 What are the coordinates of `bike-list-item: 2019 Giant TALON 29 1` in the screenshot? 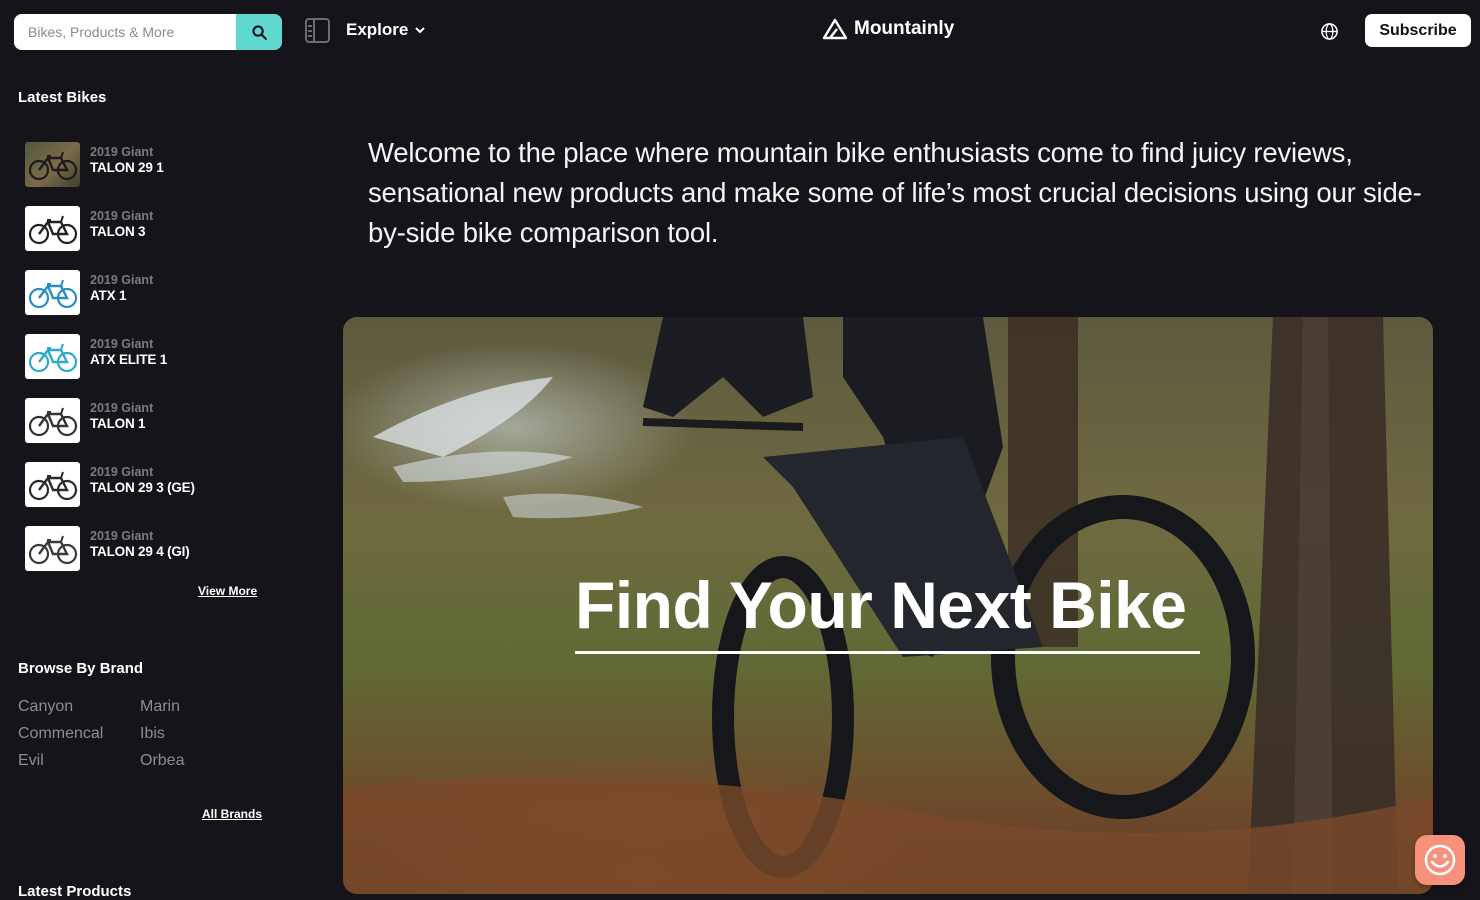 It's located at (155, 164).